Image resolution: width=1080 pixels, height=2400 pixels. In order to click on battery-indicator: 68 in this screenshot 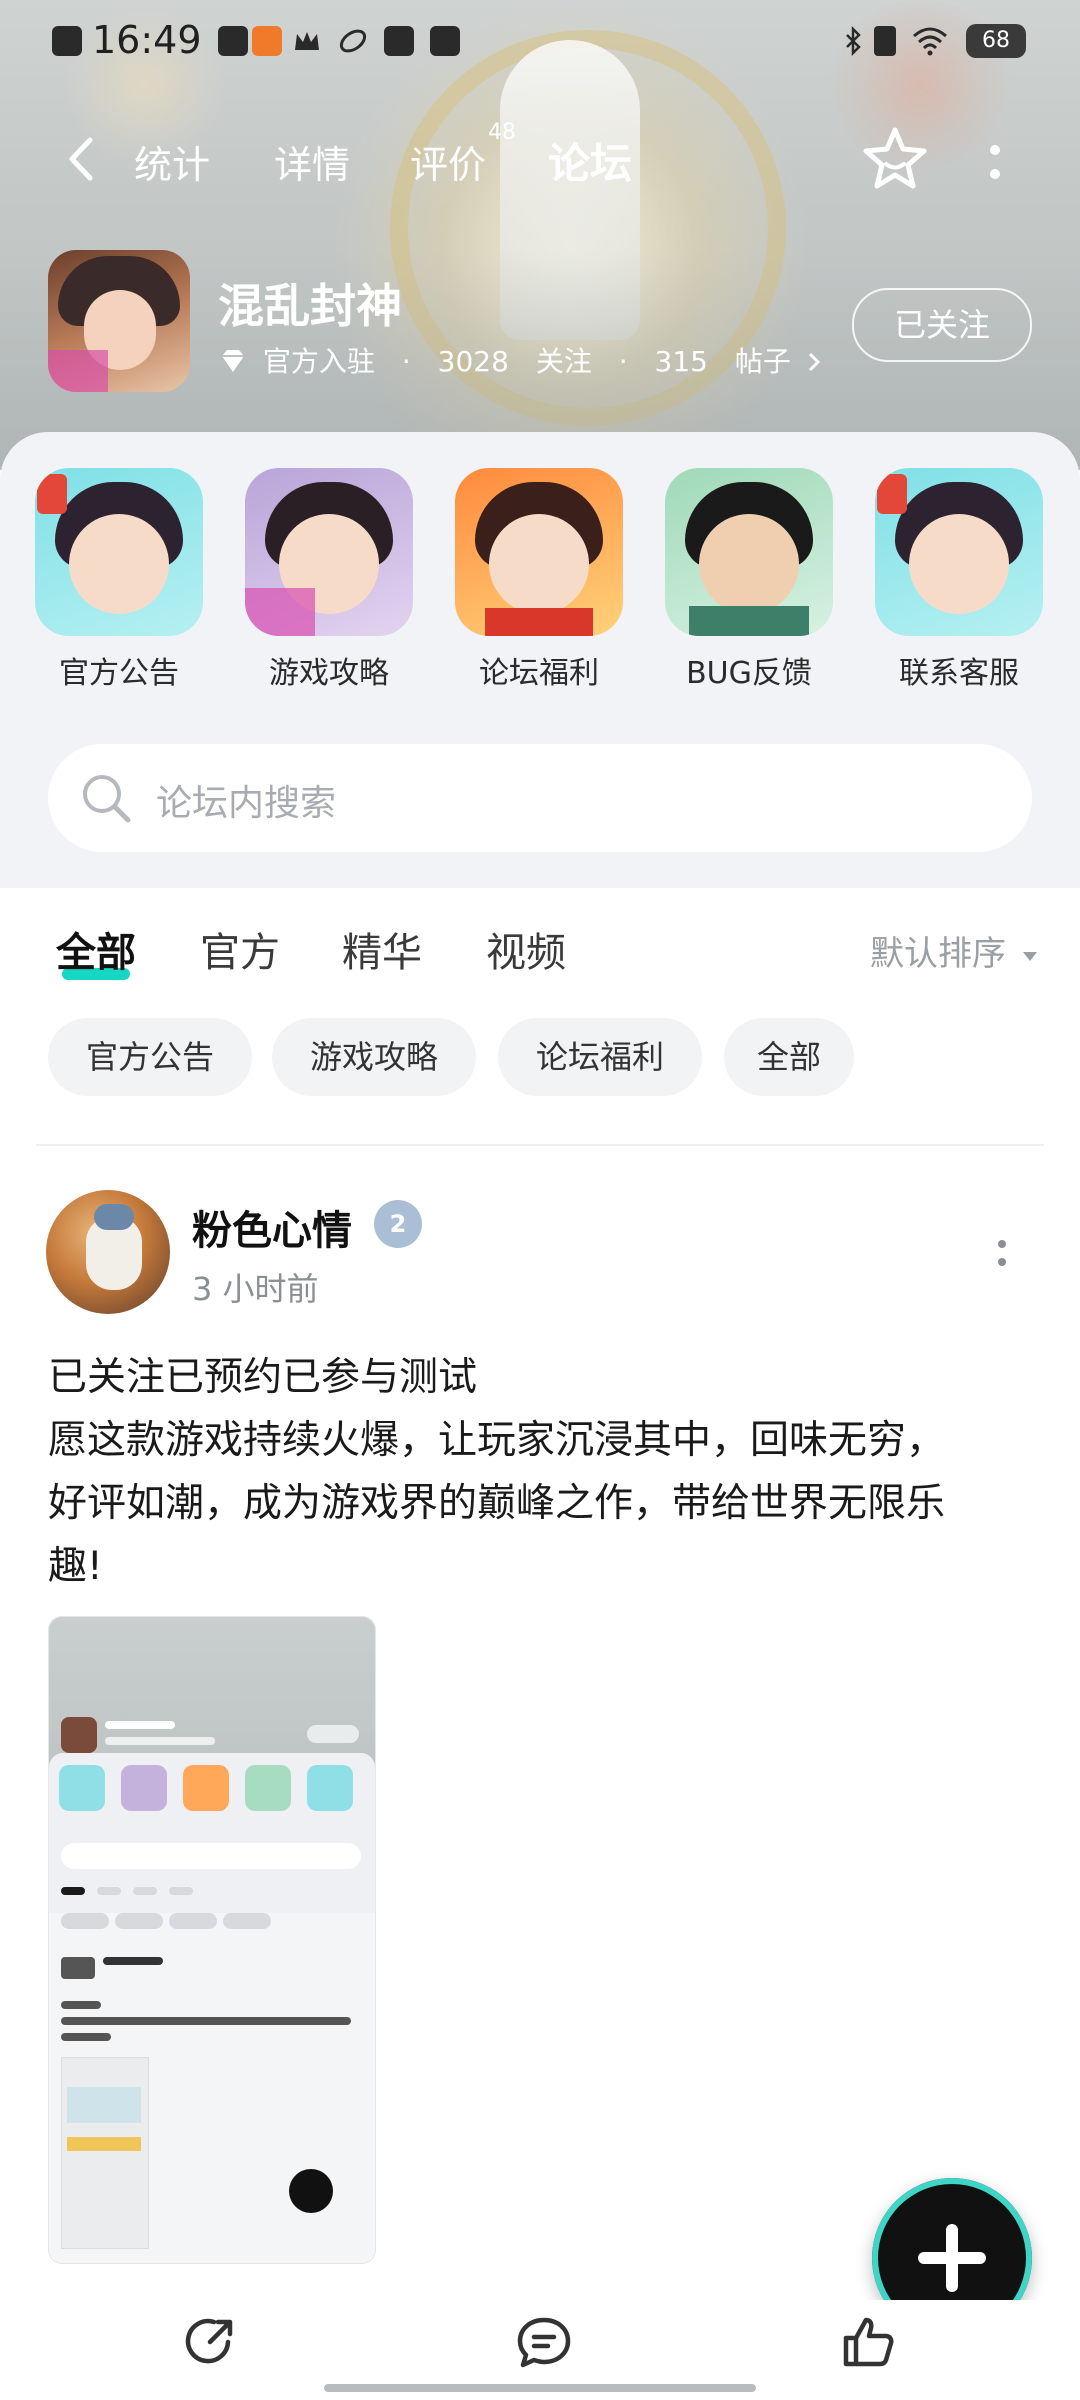, I will do `click(996, 41)`.